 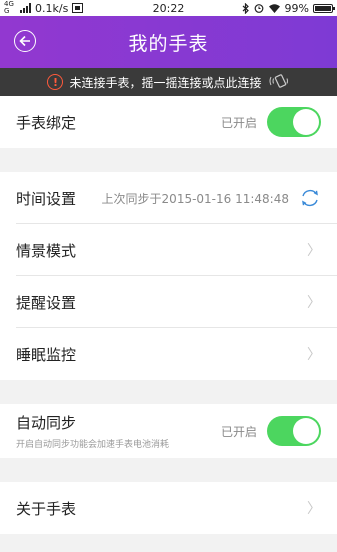 I want to click on reminder-label: 提醒设置, so click(x=46, y=302).